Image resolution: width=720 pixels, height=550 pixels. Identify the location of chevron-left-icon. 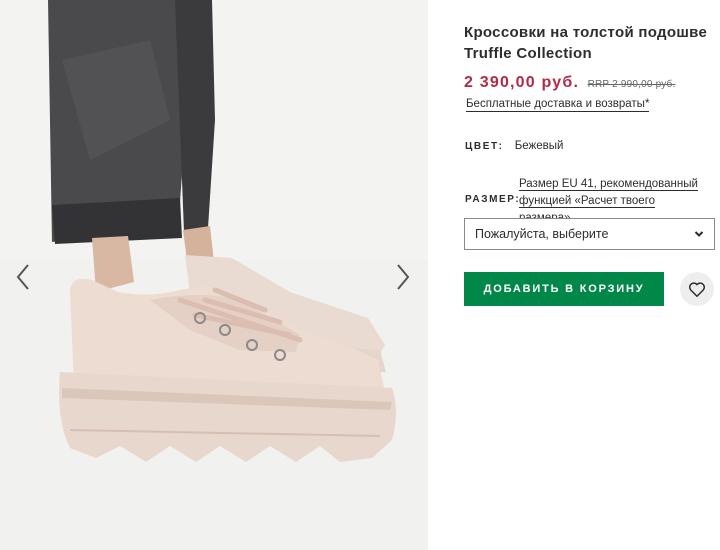
(22, 277).